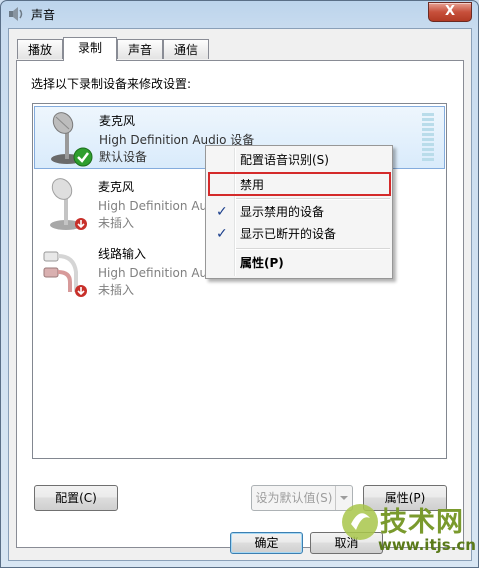 This screenshot has width=479, height=568. Describe the element at coordinates (123, 157) in the screenshot. I see `device-status: 默认设备` at that location.